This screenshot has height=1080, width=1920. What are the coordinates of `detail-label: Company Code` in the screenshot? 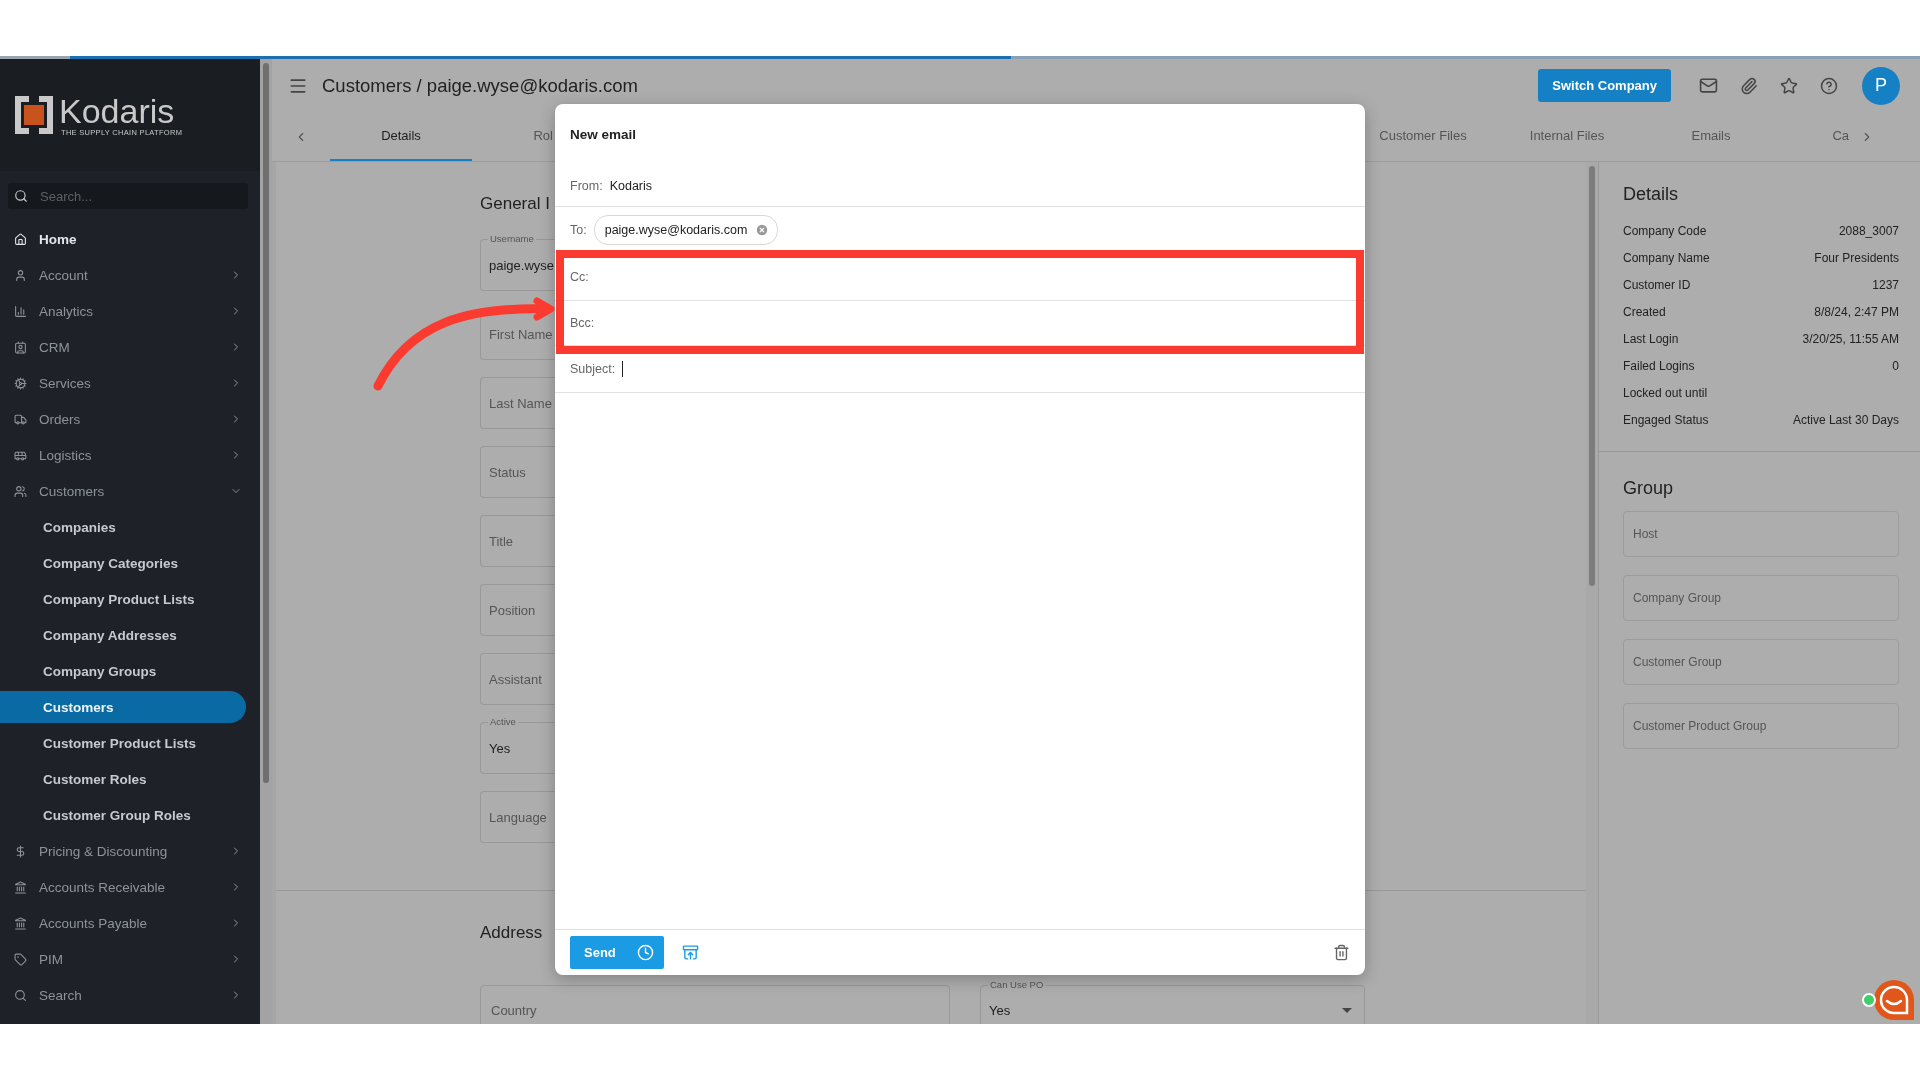 It's located at (1665, 230).